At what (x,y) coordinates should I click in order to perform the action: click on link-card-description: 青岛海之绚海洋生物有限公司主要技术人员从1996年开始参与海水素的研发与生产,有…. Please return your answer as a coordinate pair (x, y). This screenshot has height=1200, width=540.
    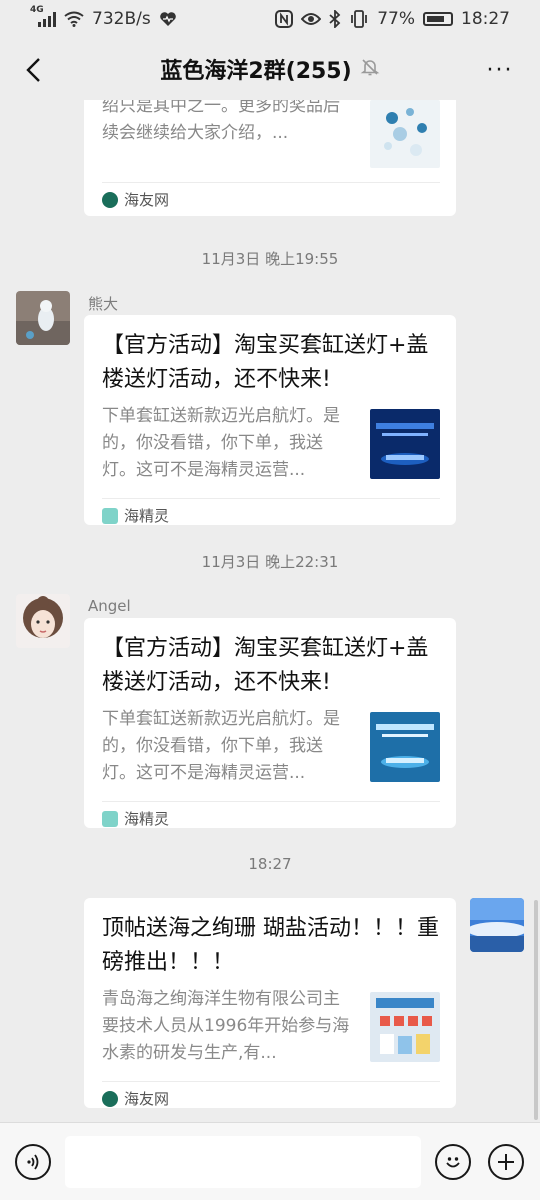
    Looking at the image, I should click on (226, 1026).